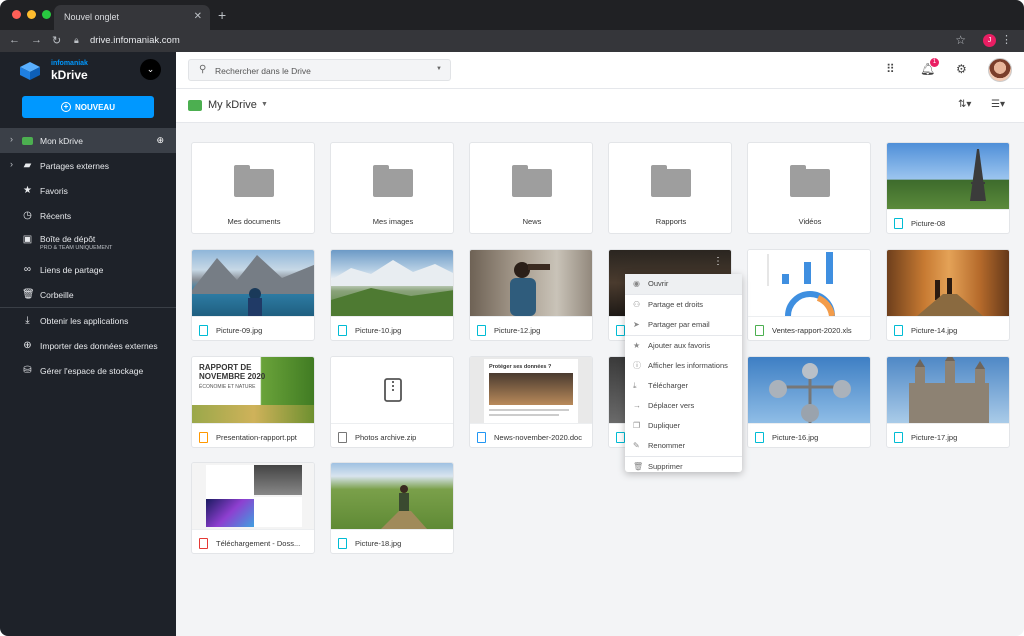 The width and height of the screenshot is (1024, 636). I want to click on folder-card: News, so click(531, 188).